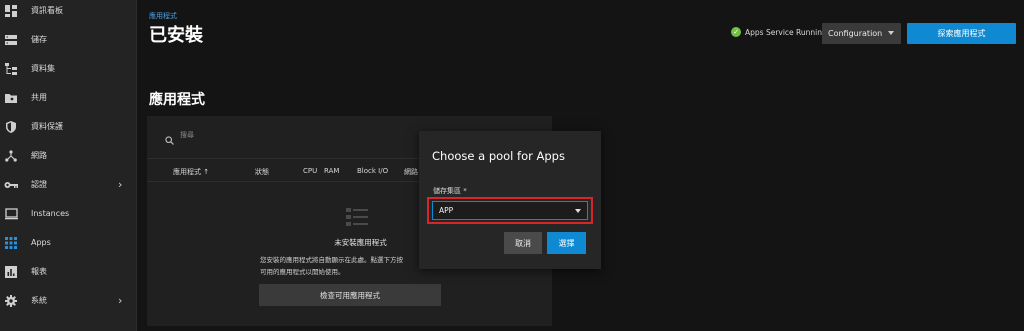  I want to click on pool-field-label: 儲存集區 *, so click(450, 191).